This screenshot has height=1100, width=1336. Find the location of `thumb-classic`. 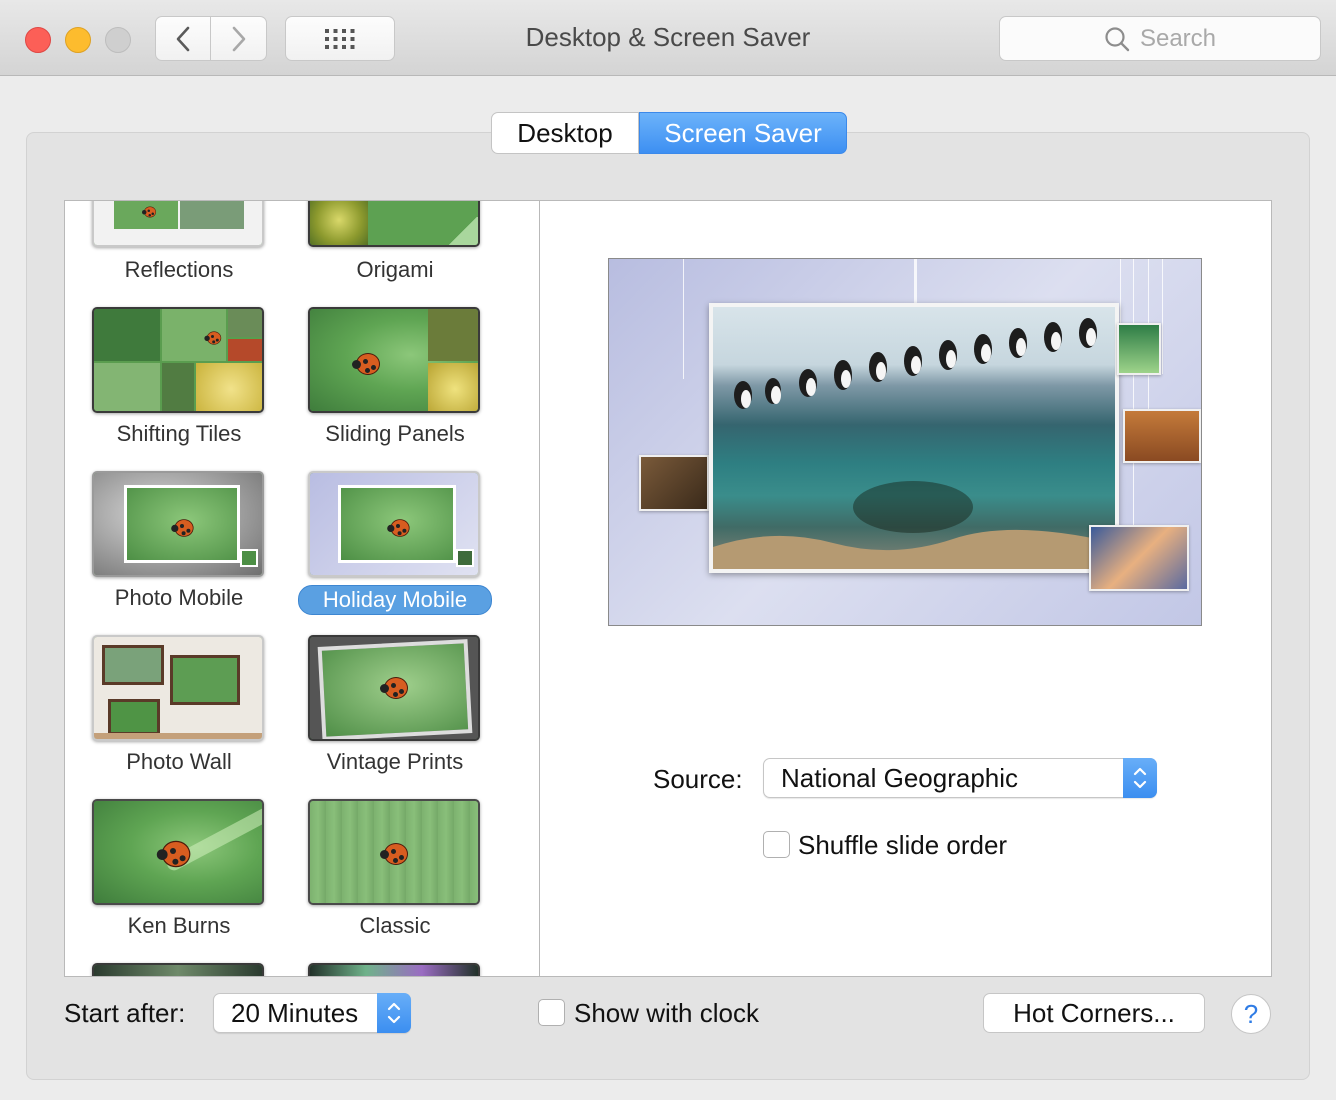

thumb-classic is located at coordinates (394, 852).